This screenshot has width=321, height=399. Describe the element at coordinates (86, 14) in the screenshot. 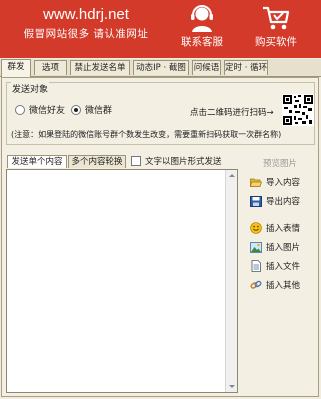

I see `site-url: www.hdrj.net` at that location.